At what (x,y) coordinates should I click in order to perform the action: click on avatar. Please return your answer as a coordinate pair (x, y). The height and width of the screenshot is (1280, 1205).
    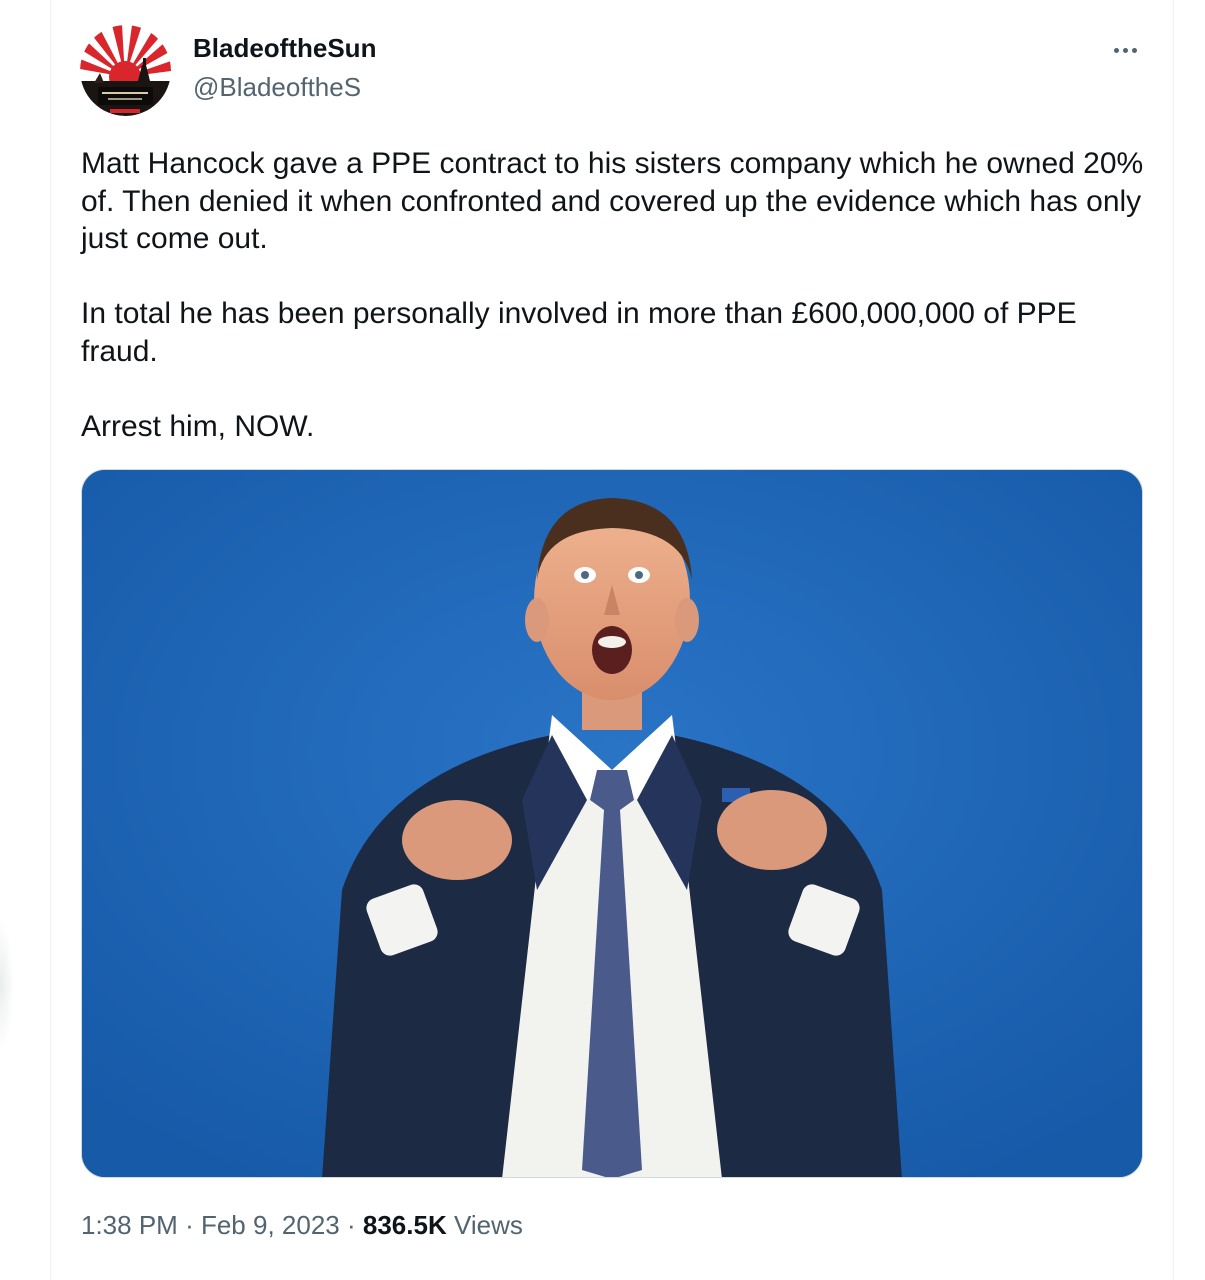
    Looking at the image, I should click on (125, 70).